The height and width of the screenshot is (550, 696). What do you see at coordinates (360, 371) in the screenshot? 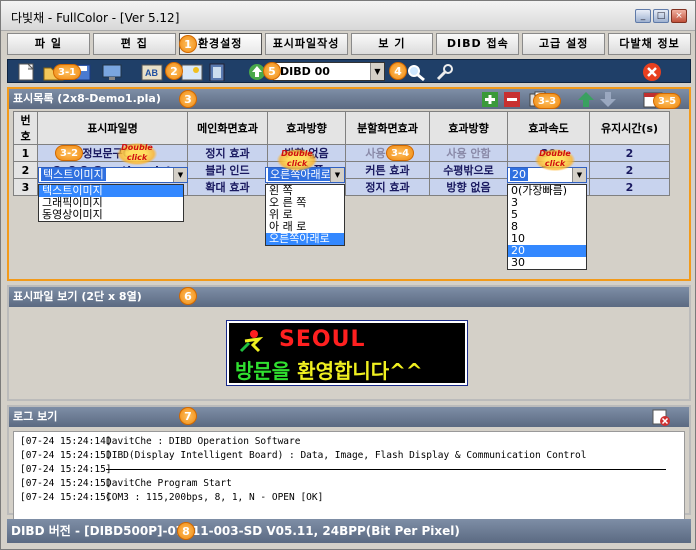
I see `led-line-2b: 환영합니다^^` at bounding box center [360, 371].